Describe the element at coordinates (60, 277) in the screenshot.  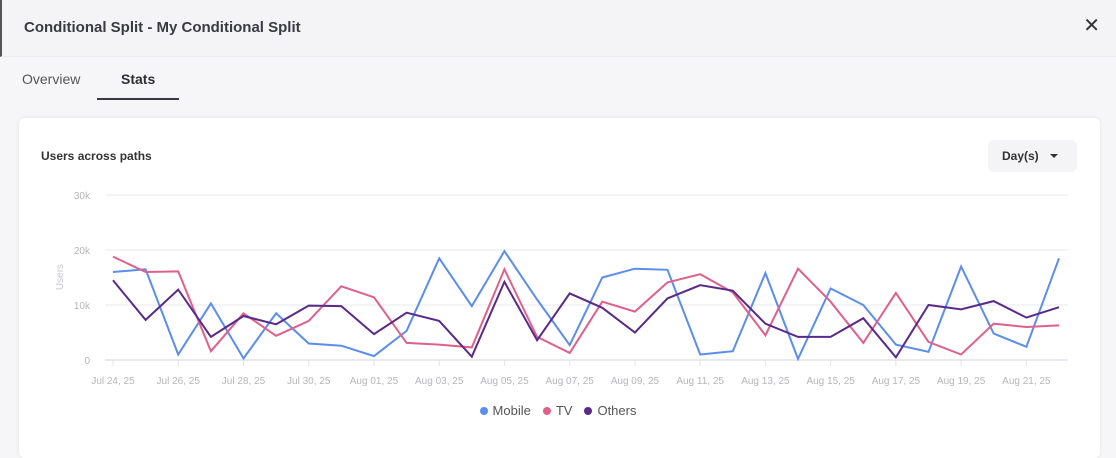
I see `y-axis-label: Users` at that location.